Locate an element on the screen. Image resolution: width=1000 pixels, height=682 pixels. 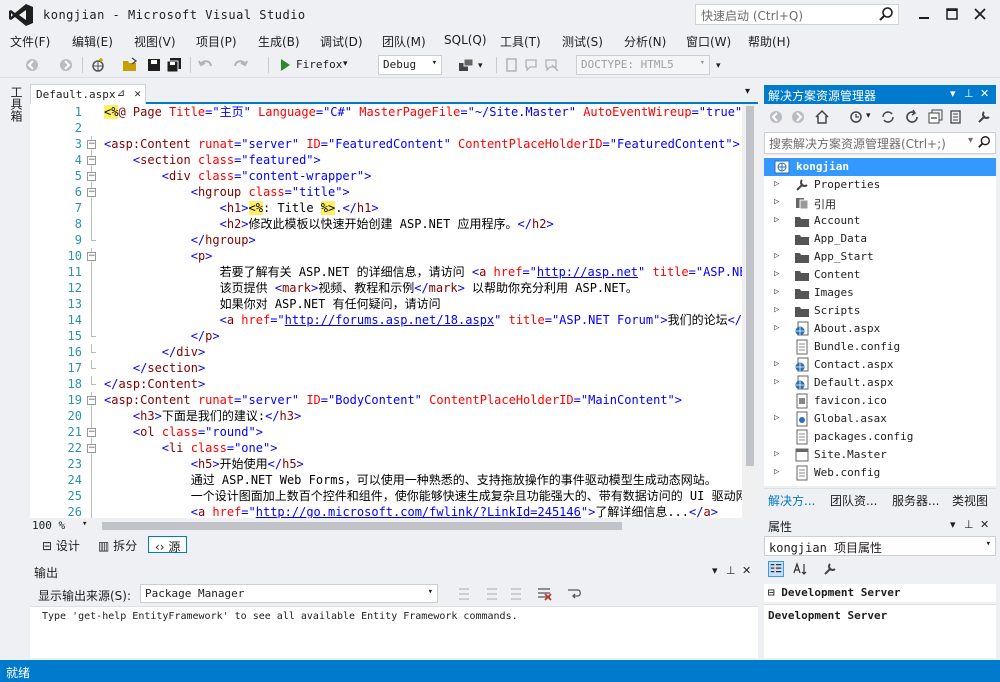
go-to-previous-icon is located at coordinates (464, 594).